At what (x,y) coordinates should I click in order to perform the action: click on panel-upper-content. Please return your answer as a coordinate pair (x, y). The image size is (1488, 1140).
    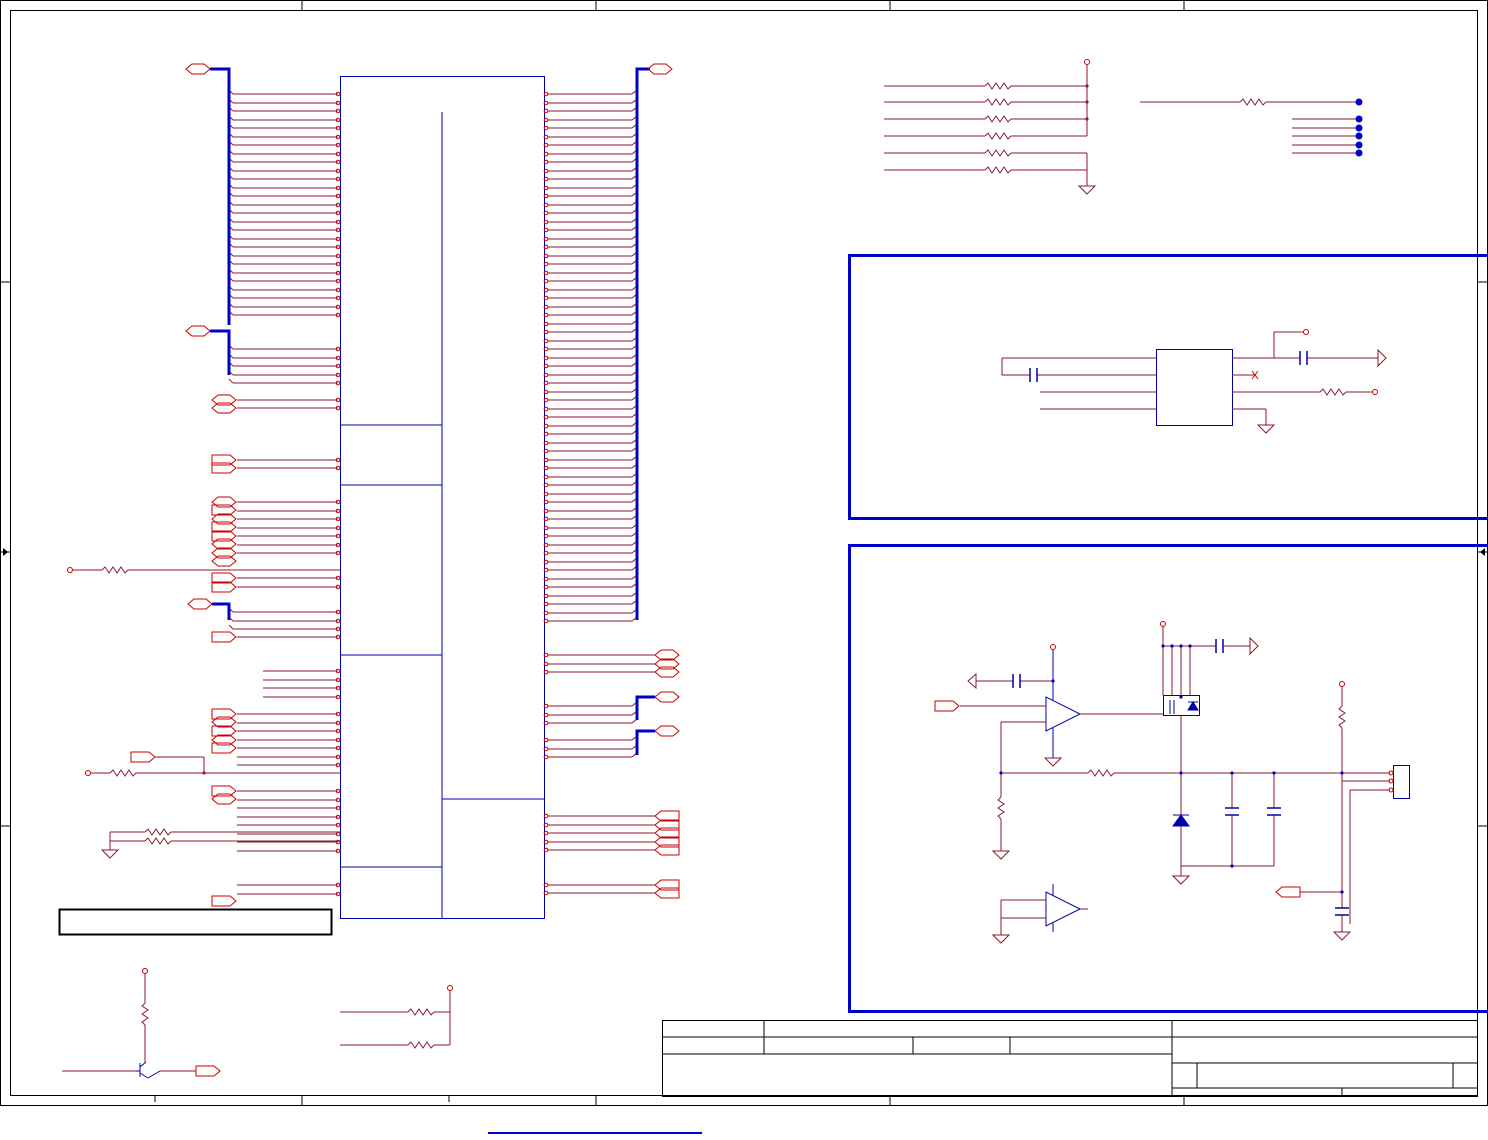
    Looking at the image, I should click on (1194, 382).